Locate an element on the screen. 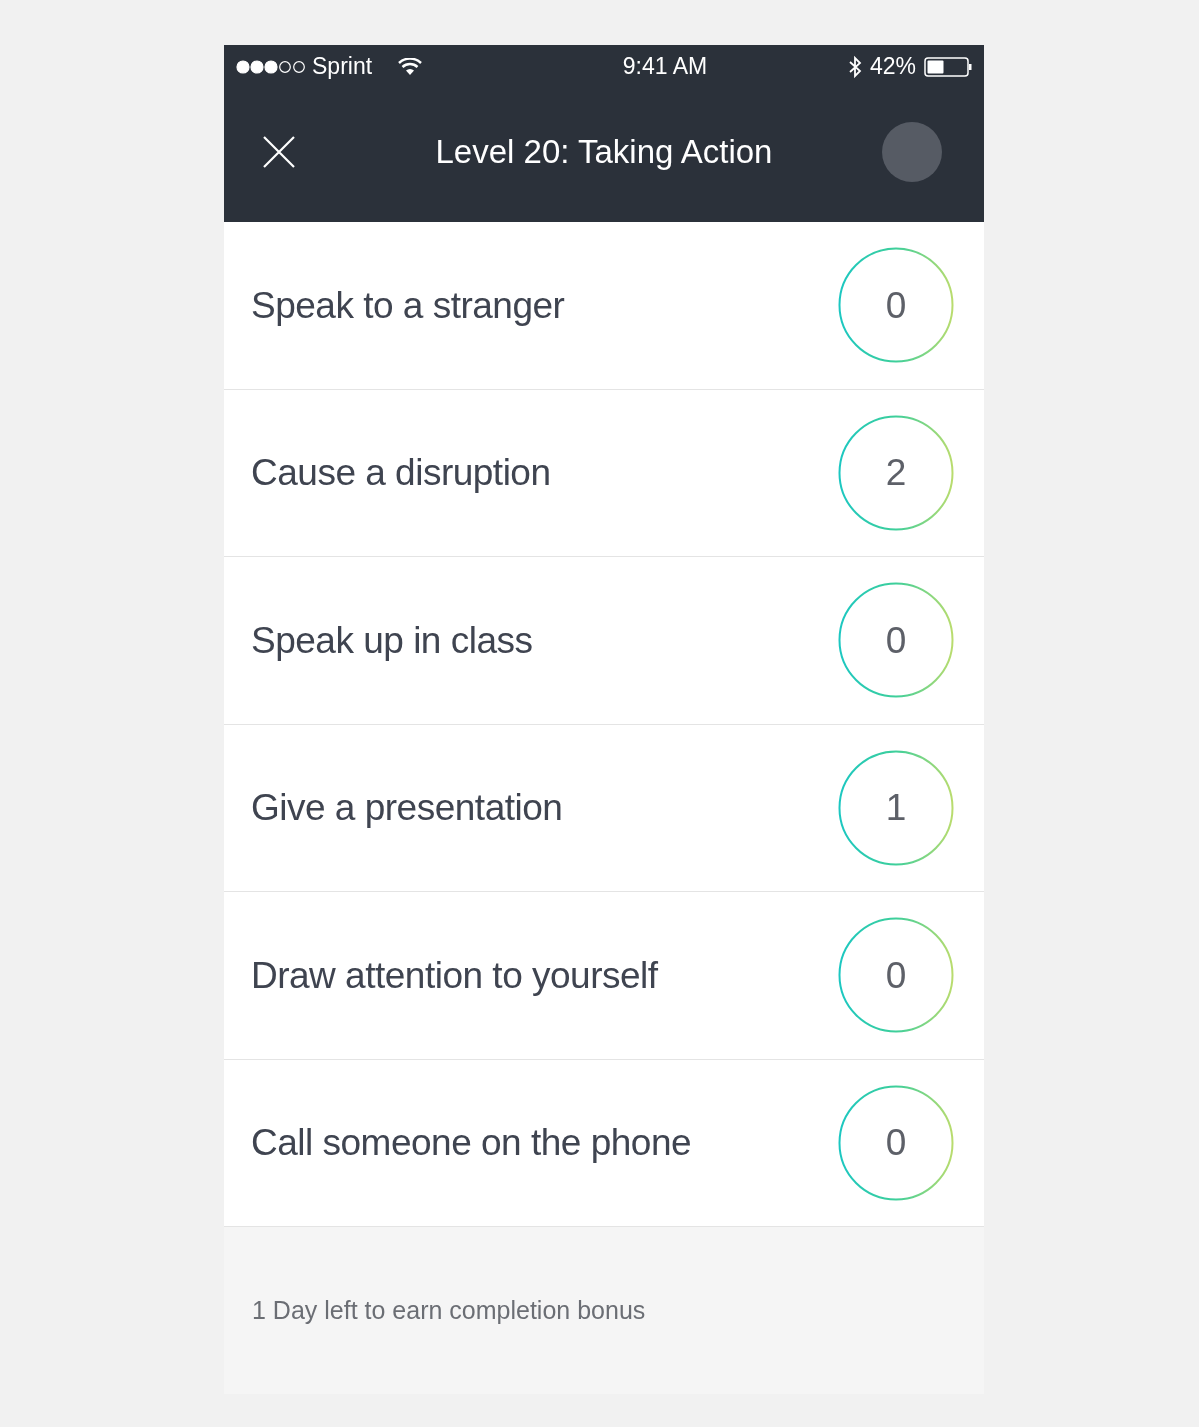 The width and height of the screenshot is (1199, 1427). task-row: Speak up in class 0 is located at coordinates (604, 641).